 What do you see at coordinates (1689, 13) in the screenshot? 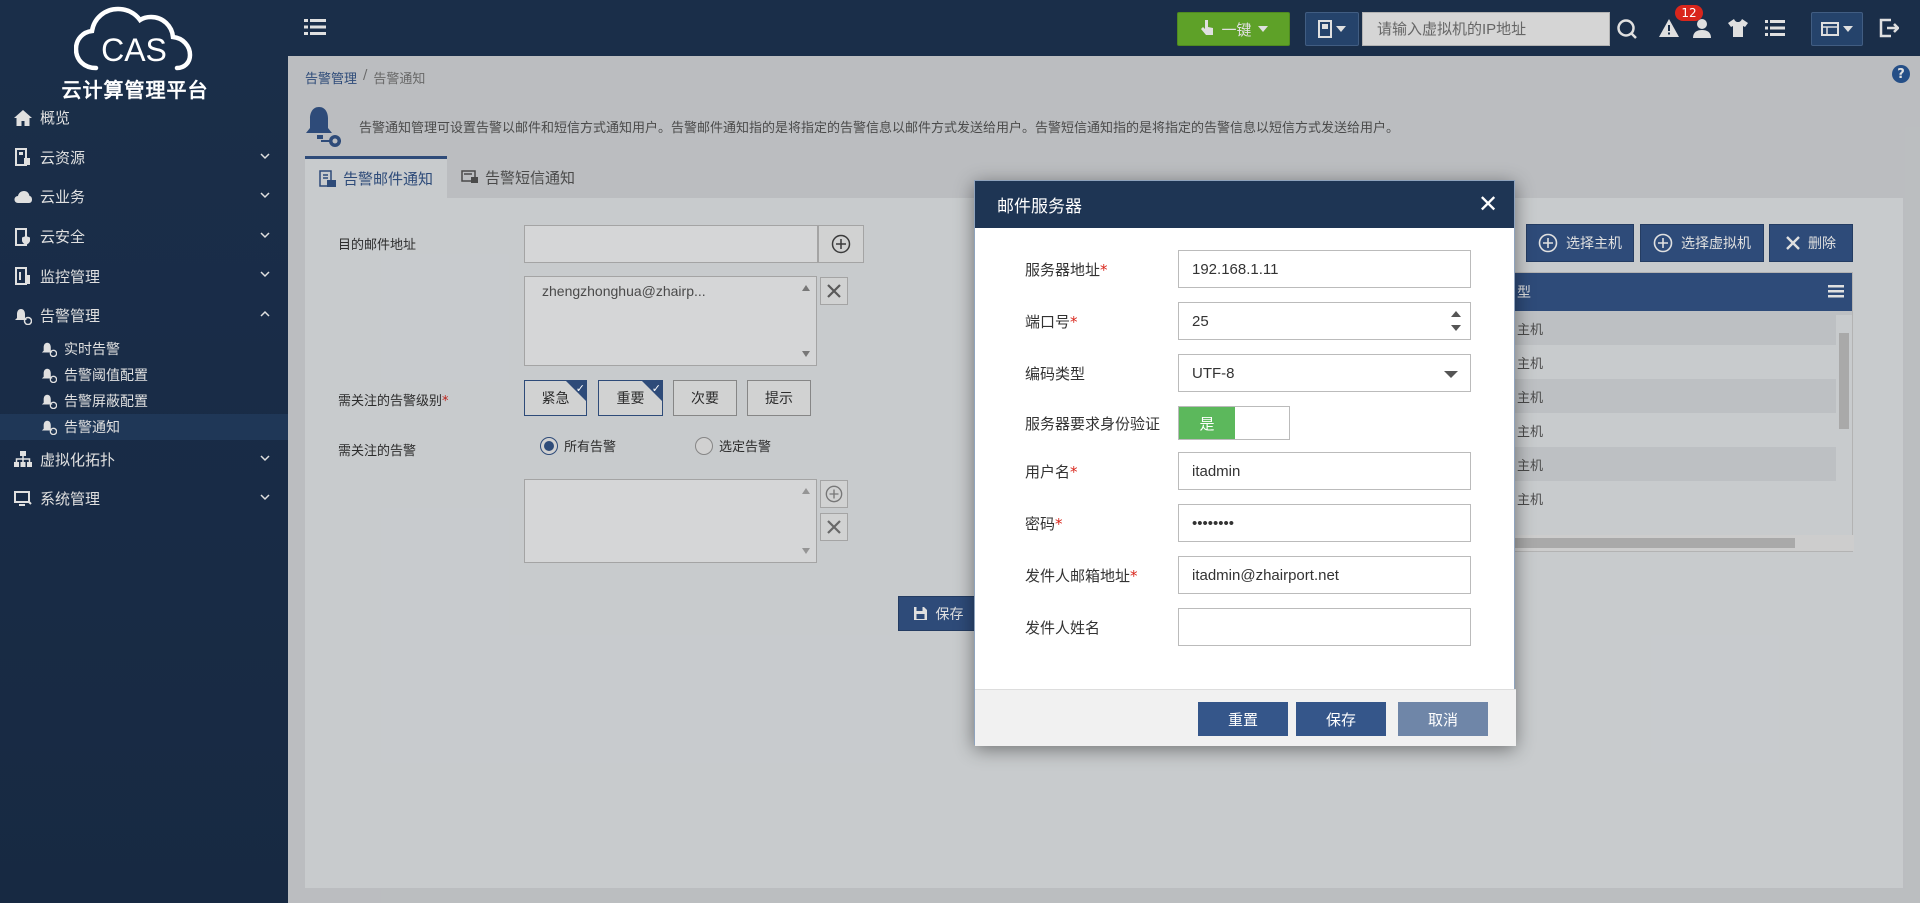
I see `alert-count-badge: 12` at bounding box center [1689, 13].